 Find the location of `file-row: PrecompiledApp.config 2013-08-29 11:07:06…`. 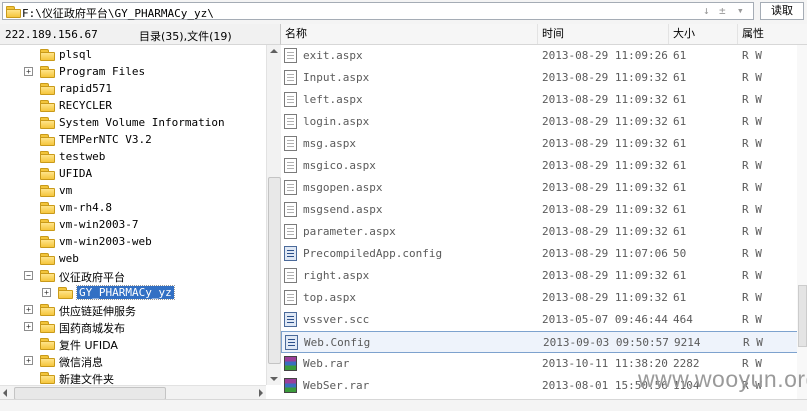

file-row: PrecompiledApp.config 2013-08-29 11:07:06… is located at coordinates (539, 254).